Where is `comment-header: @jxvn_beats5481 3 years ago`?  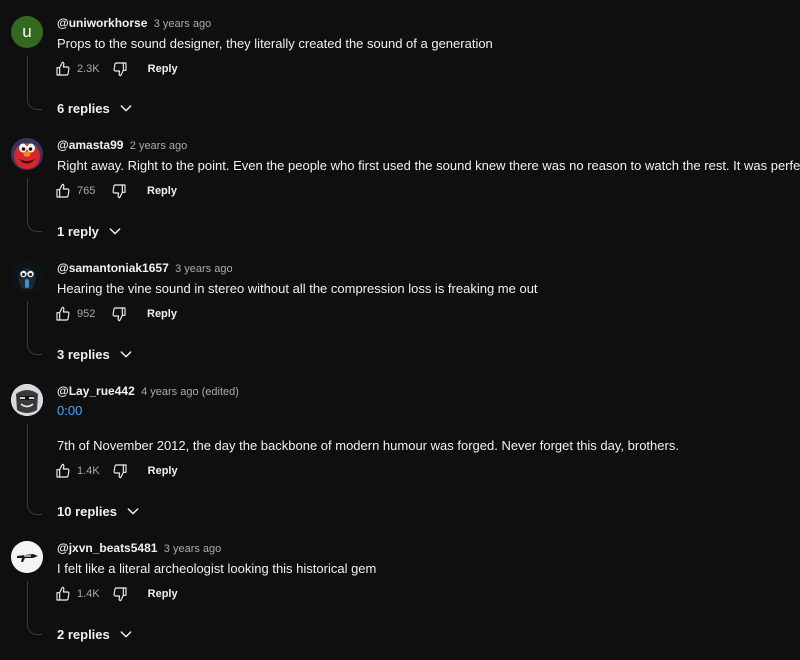
comment-header: @jxvn_beats5481 3 years ago is located at coordinates (139, 548).